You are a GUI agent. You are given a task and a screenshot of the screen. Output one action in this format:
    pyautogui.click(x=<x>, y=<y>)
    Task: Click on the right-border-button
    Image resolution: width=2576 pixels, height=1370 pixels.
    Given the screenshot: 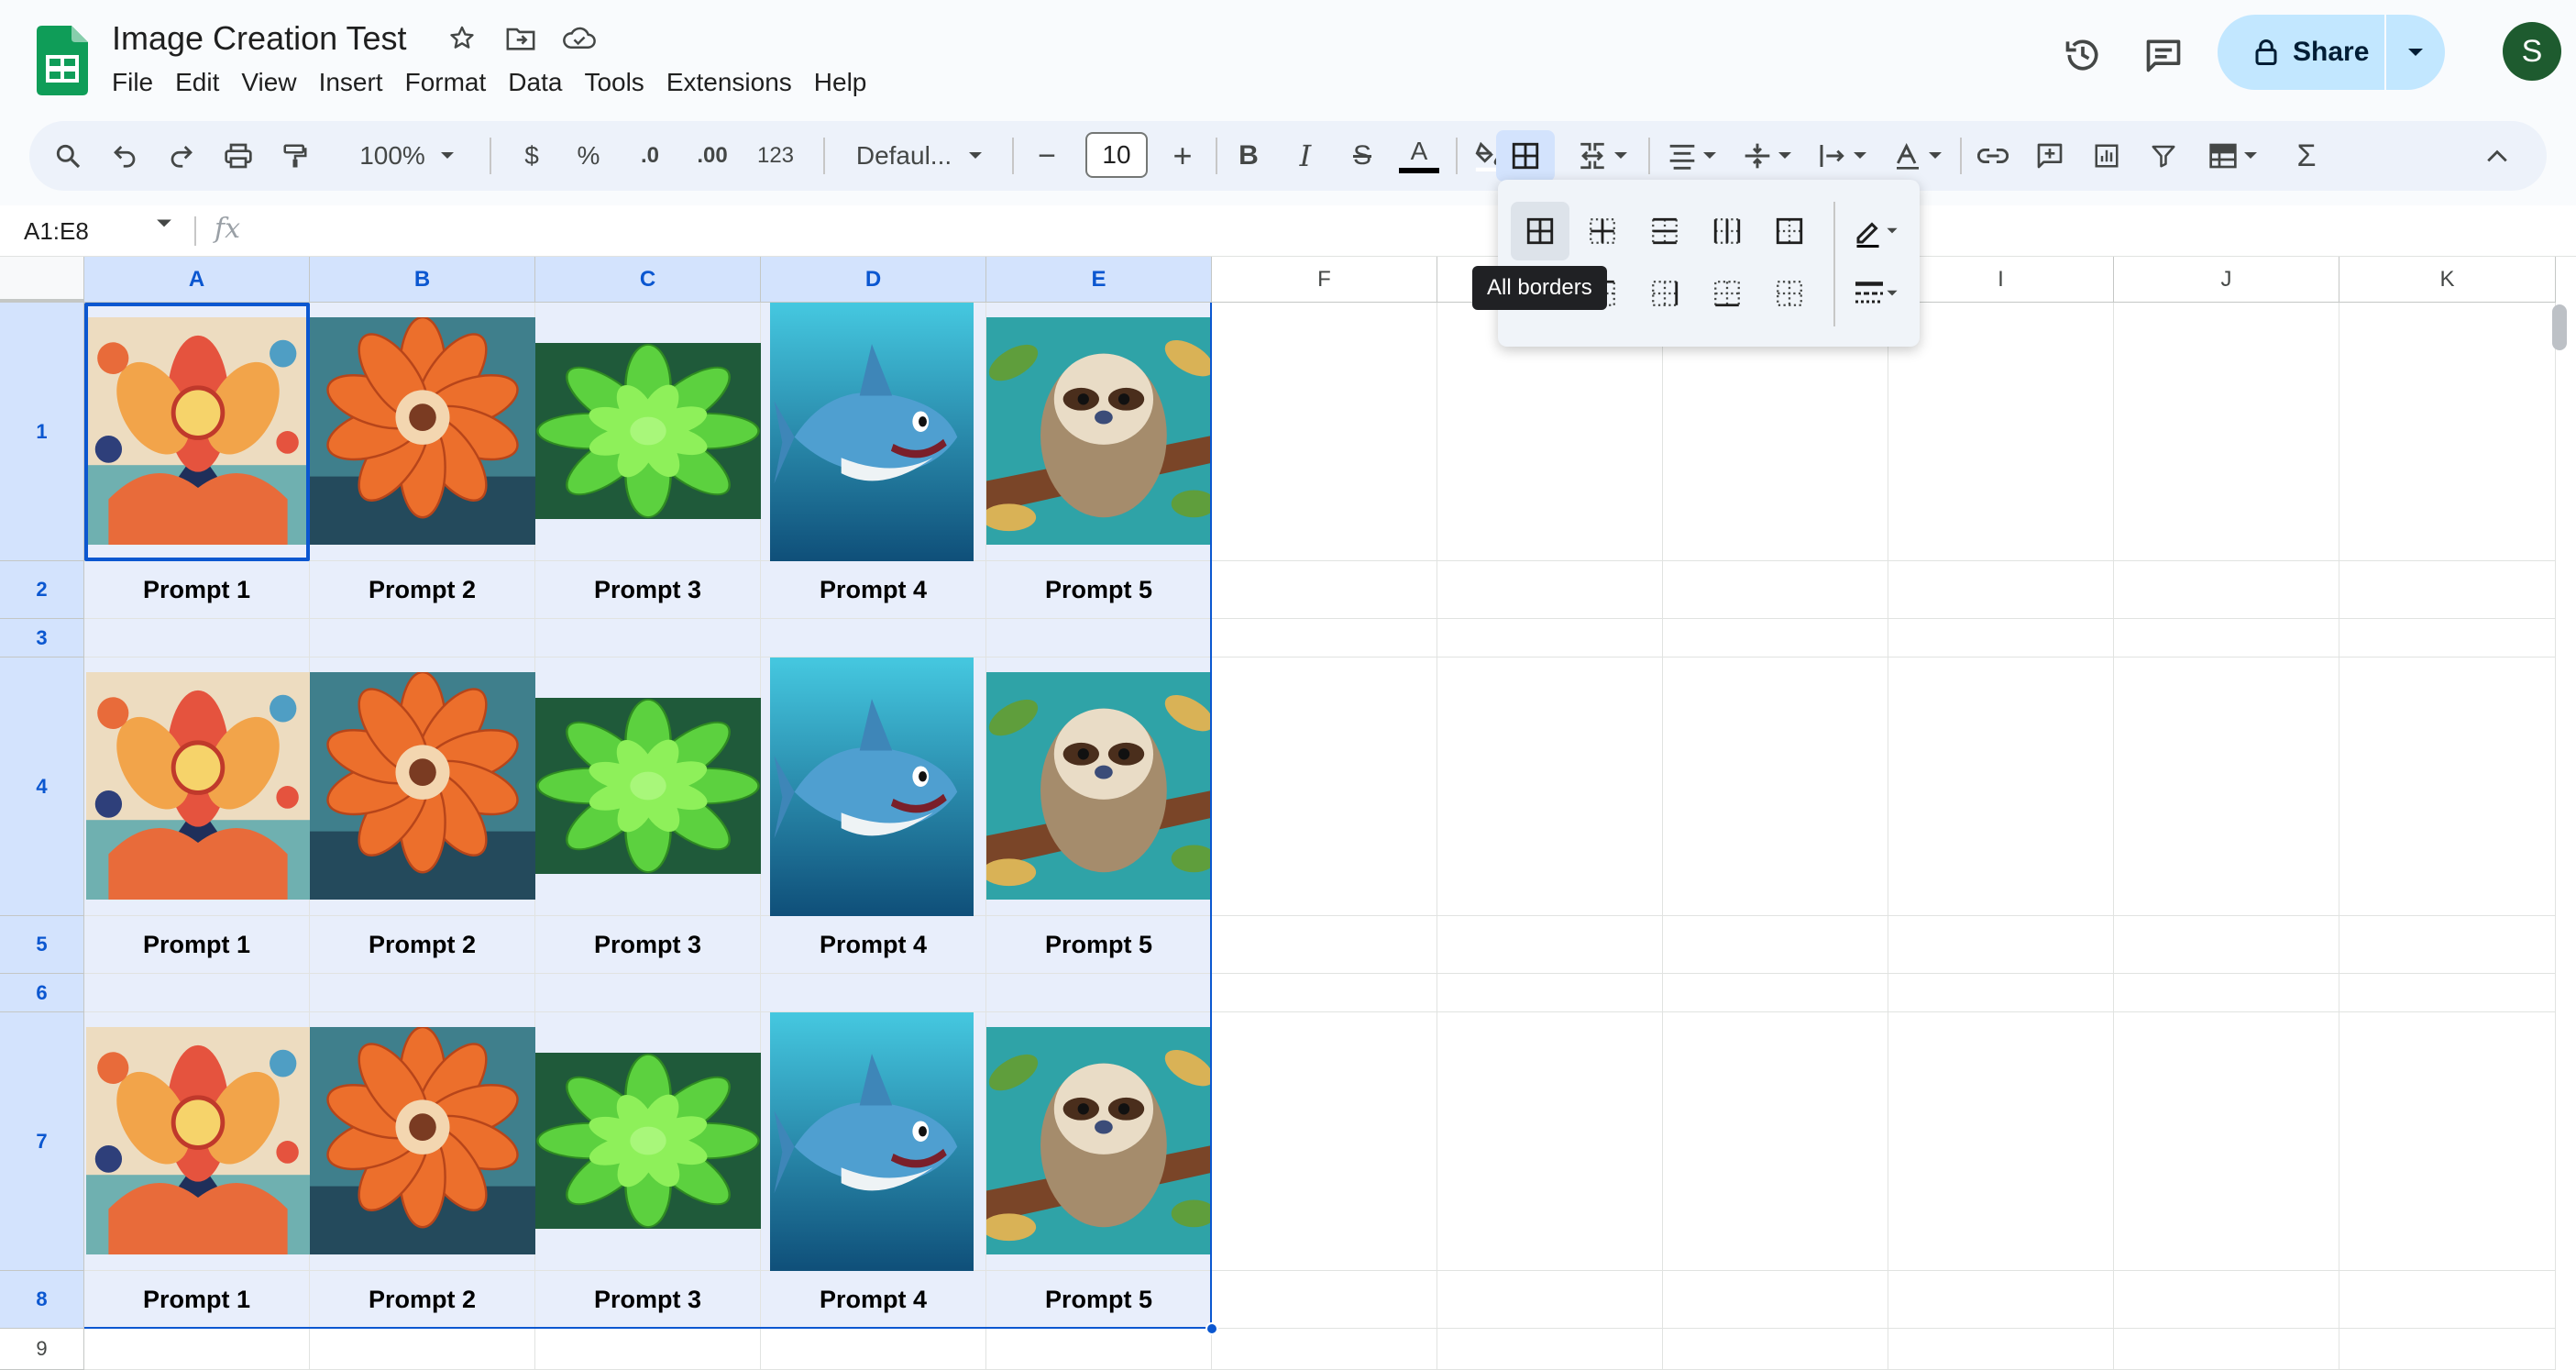 What is the action you would take?
    pyautogui.click(x=1665, y=293)
    